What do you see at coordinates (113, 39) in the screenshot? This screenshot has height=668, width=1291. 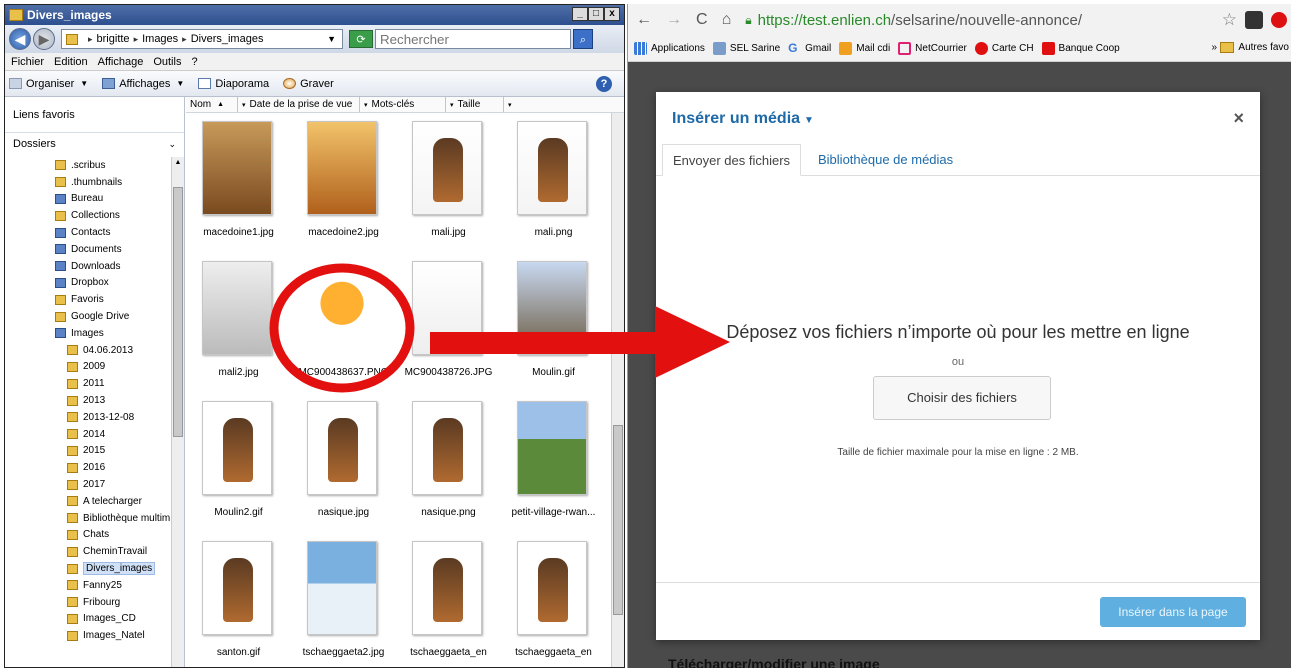 I see `breadcrumb-brigitte: brigitte` at bounding box center [113, 39].